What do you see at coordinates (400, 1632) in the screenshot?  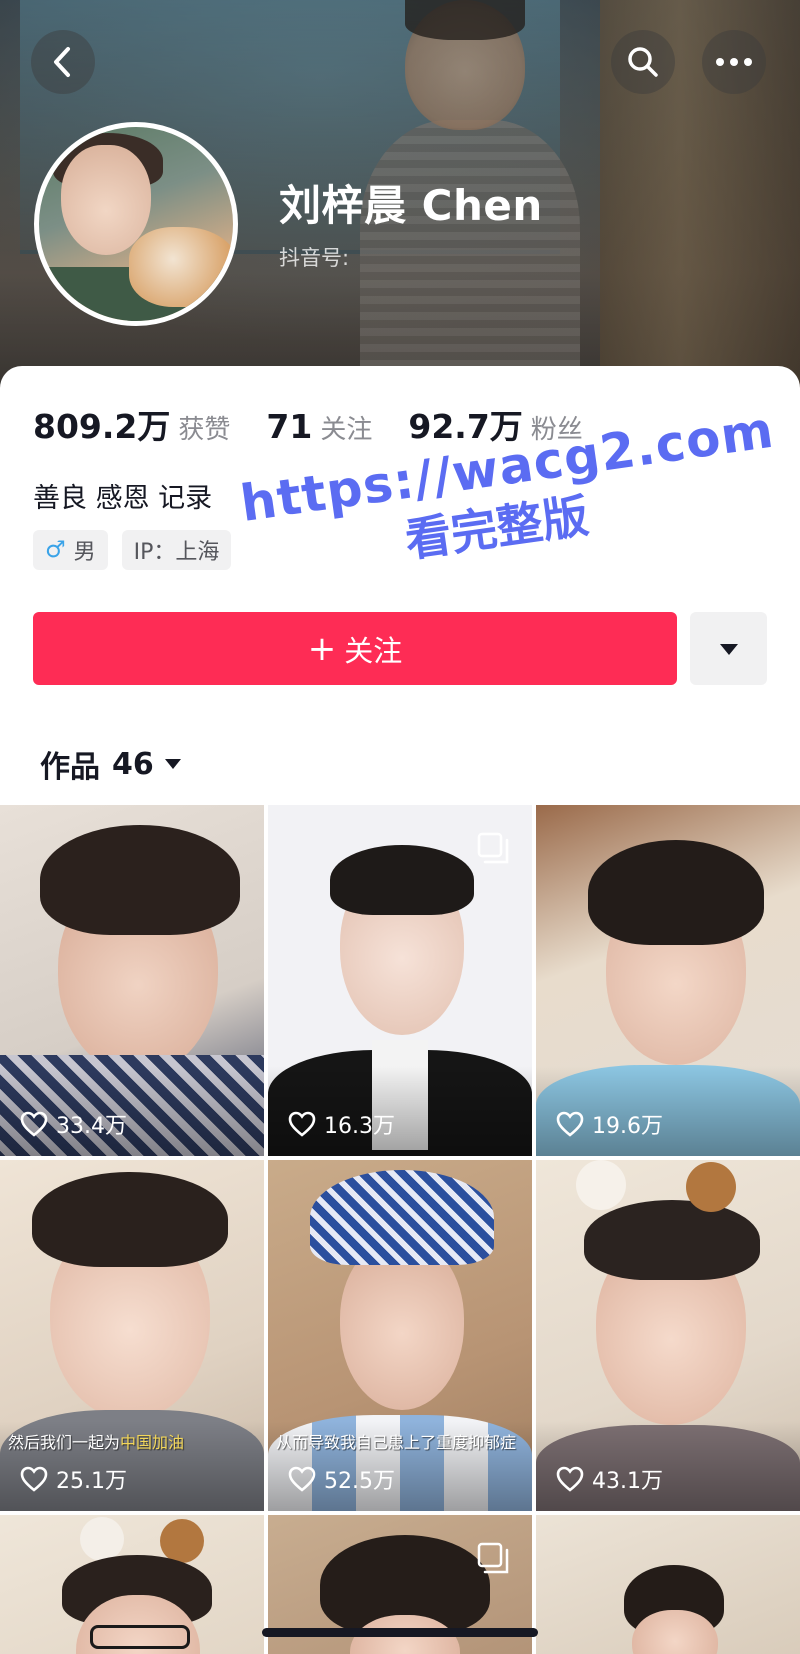 I see `home-indicator` at bounding box center [400, 1632].